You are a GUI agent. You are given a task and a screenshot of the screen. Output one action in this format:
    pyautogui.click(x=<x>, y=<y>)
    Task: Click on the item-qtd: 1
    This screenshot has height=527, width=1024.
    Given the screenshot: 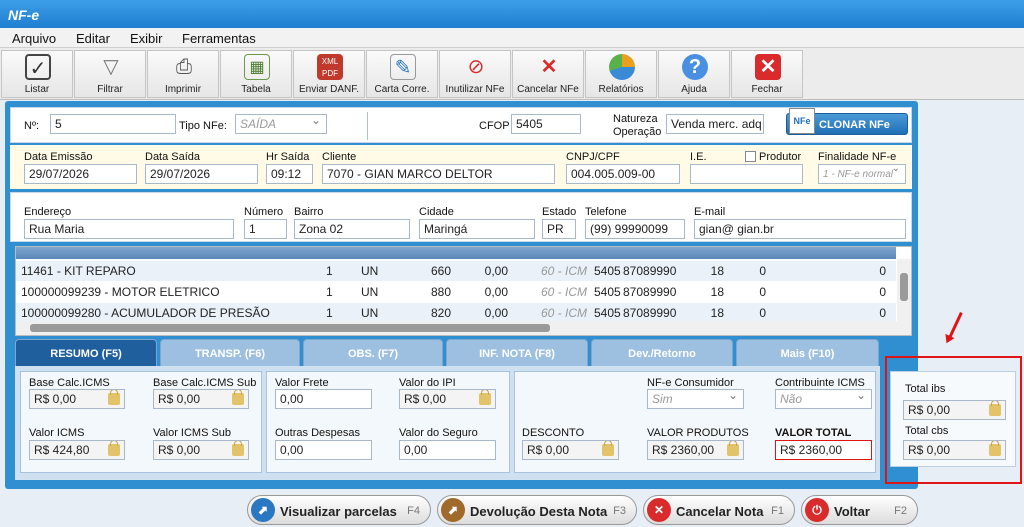 What is the action you would take?
    pyautogui.click(x=329, y=313)
    